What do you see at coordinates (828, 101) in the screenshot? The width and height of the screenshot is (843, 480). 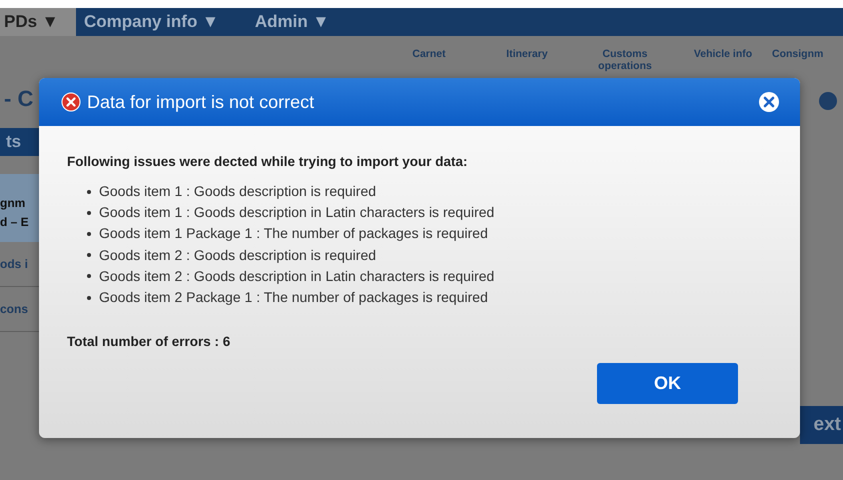 I see `step-dot-icon` at bounding box center [828, 101].